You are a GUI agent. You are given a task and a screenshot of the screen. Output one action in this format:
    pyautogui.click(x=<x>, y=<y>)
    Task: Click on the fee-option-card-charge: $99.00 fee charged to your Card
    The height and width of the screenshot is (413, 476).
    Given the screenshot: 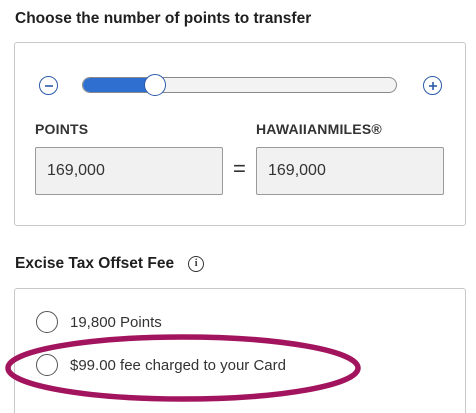 What is the action you would take?
    pyautogui.click(x=161, y=365)
    